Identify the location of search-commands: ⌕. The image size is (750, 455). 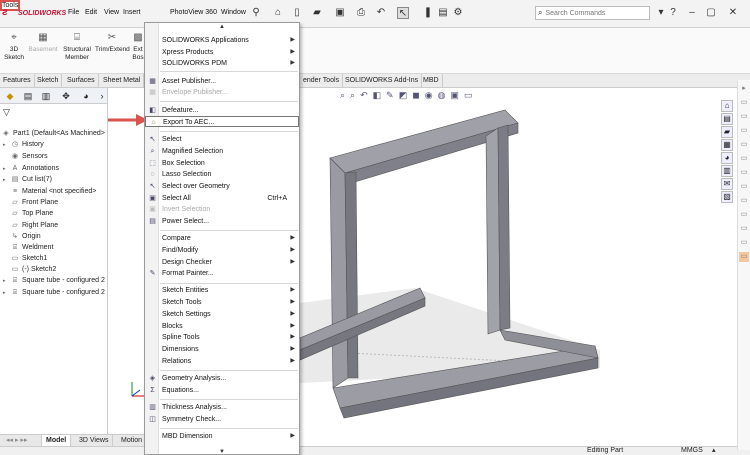
(592, 13).